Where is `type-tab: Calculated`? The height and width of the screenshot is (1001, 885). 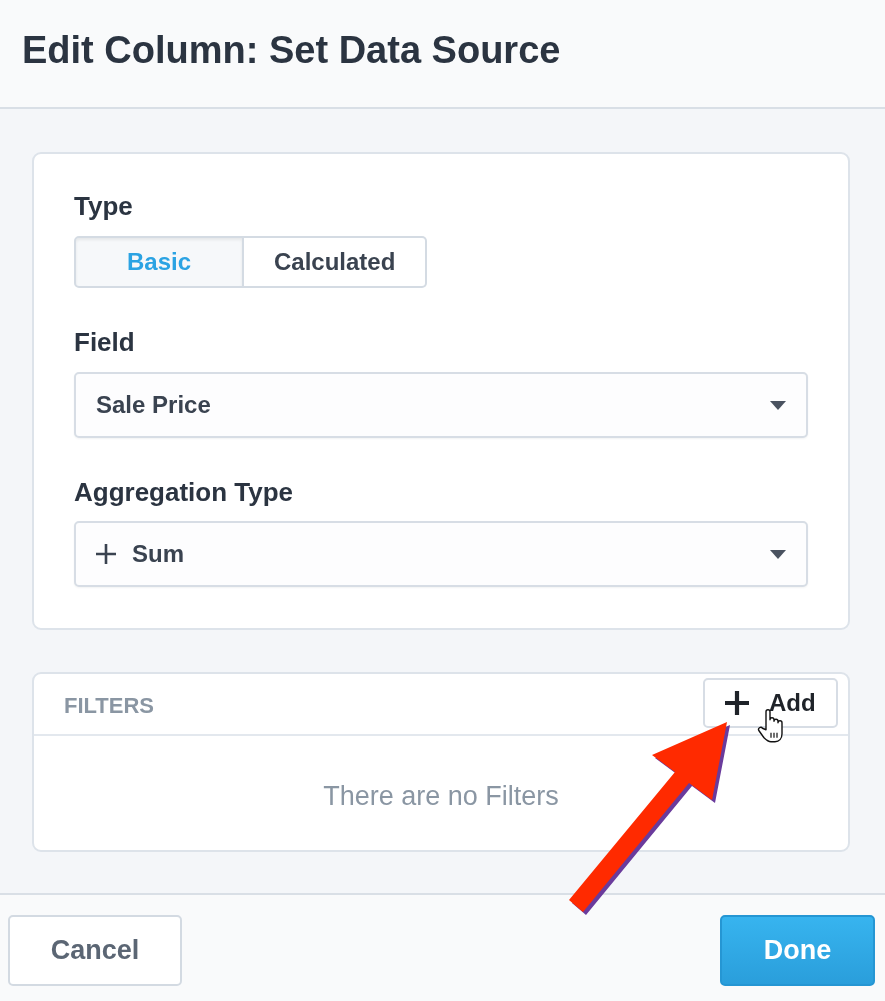
type-tab: Calculated is located at coordinates (336, 262).